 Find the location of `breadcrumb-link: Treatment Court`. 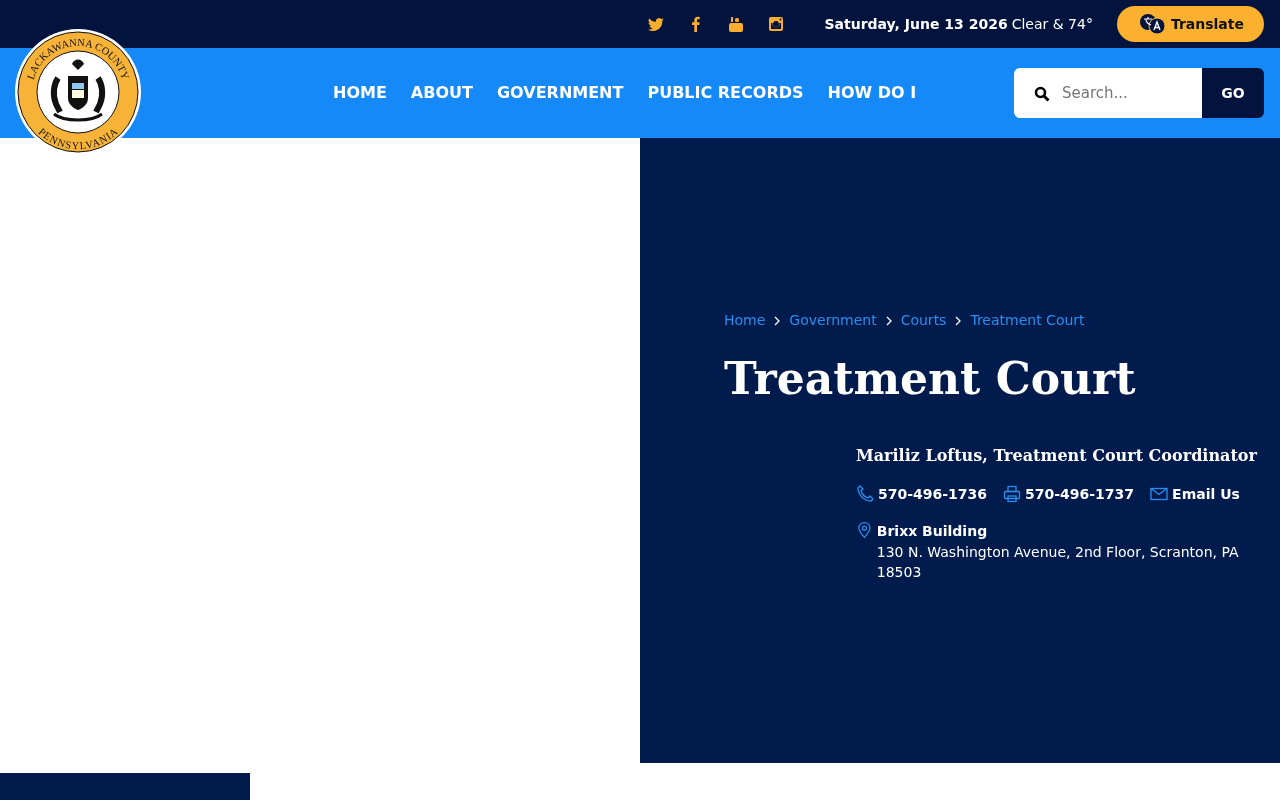

breadcrumb-link: Treatment Court is located at coordinates (1027, 320).